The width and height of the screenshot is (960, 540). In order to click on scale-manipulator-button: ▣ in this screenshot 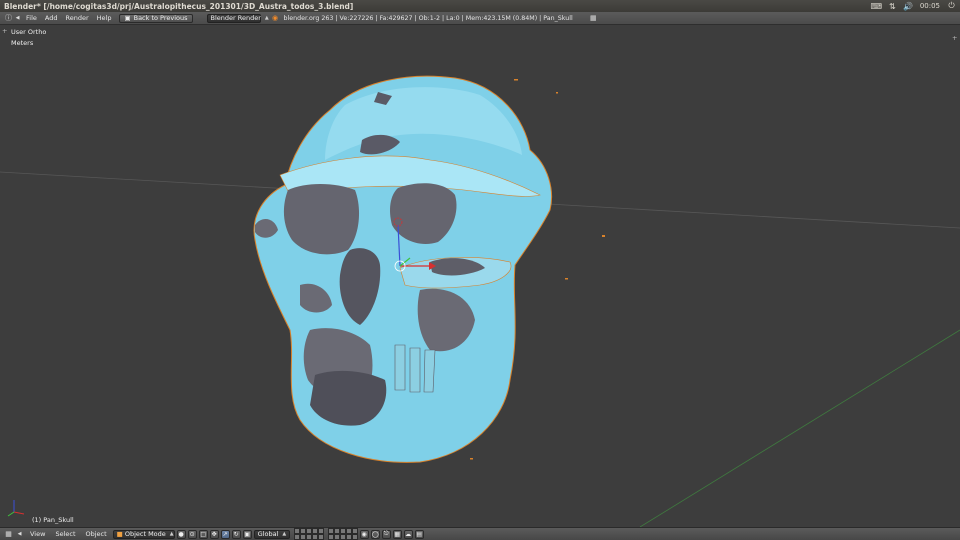, I will do `click(247, 534)`.